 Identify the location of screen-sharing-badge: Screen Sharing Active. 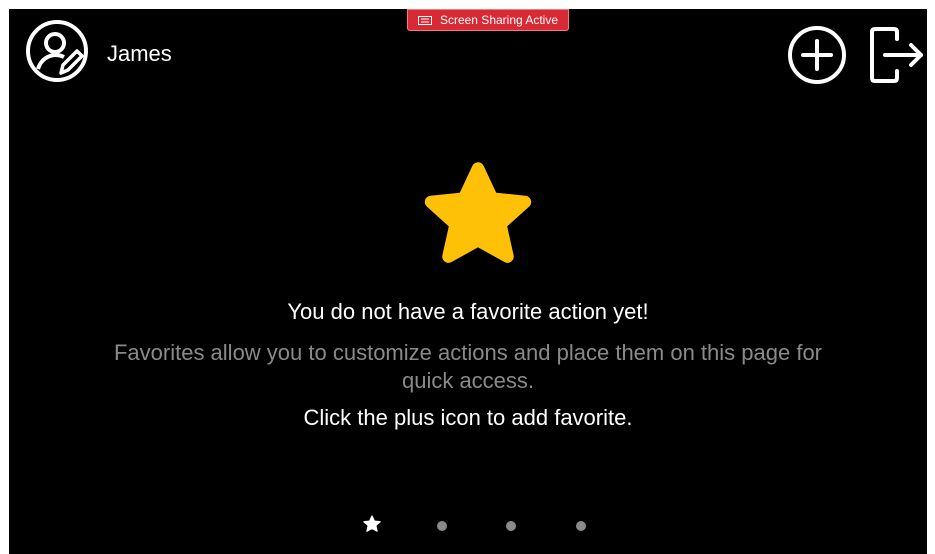
(488, 20).